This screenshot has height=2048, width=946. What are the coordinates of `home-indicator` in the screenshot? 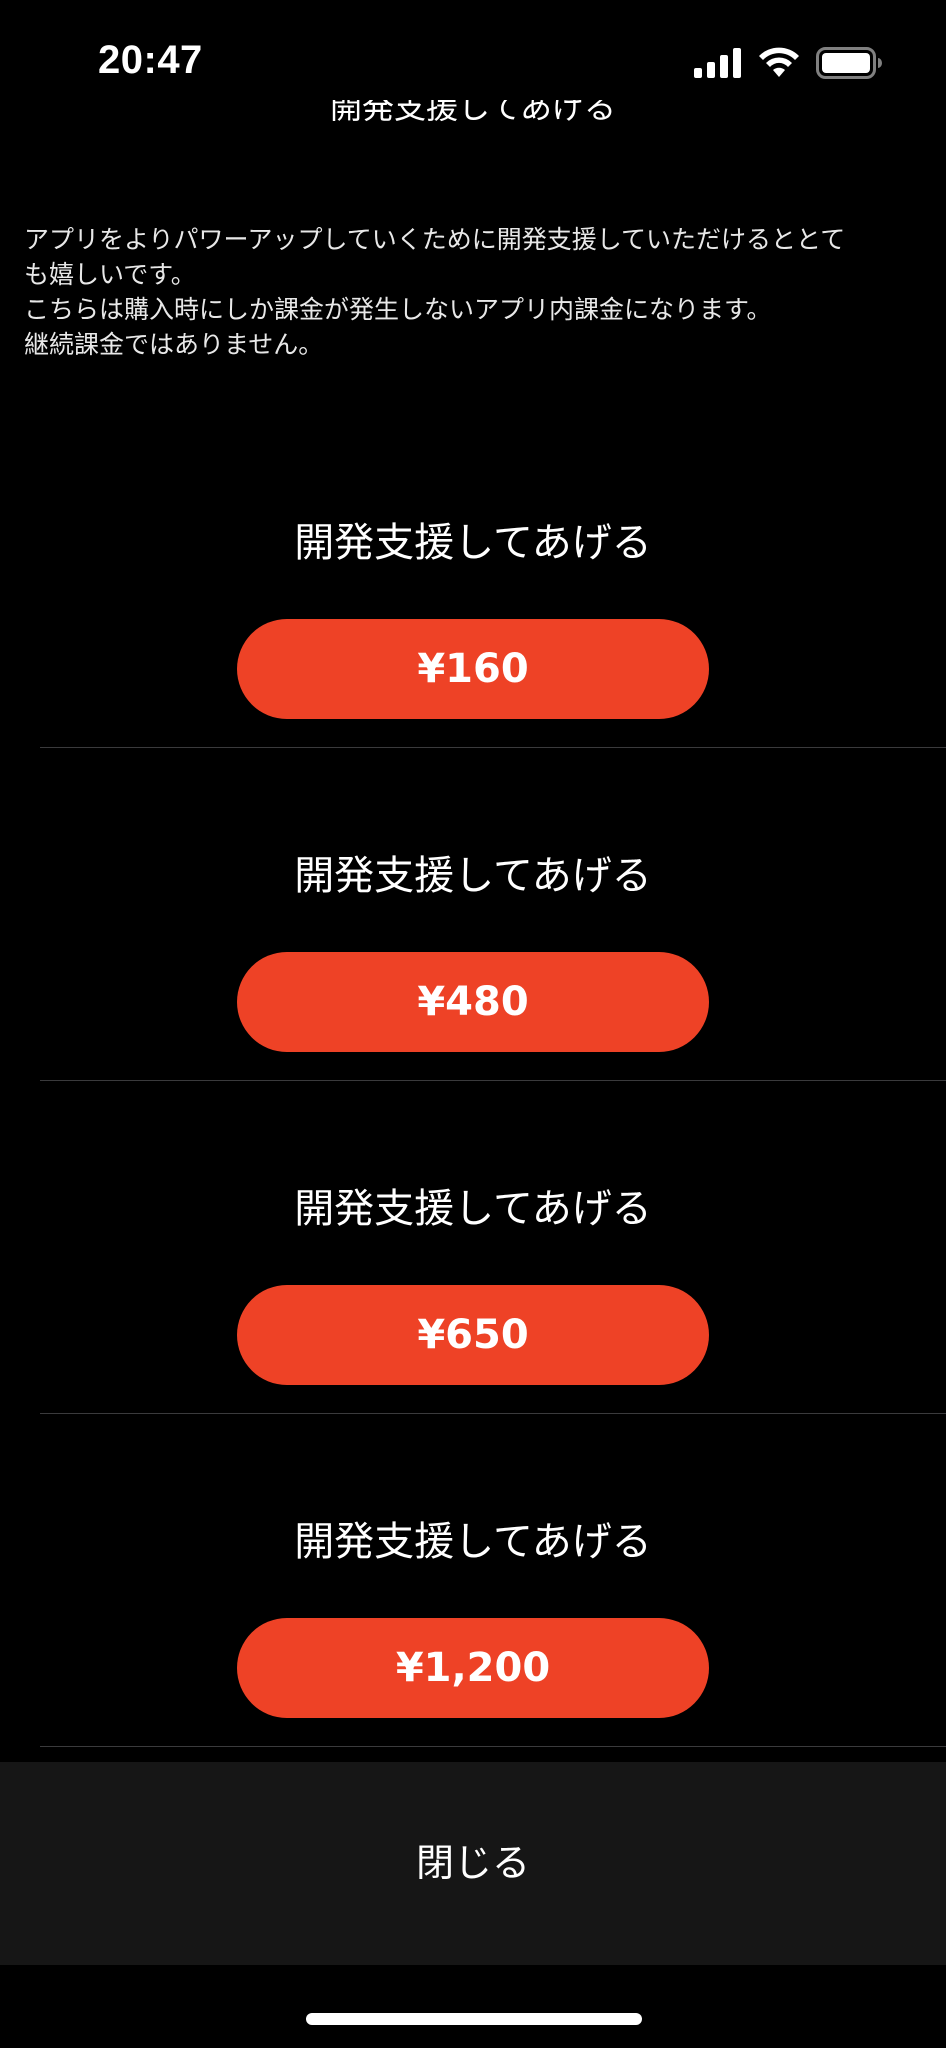 It's located at (474, 2019).